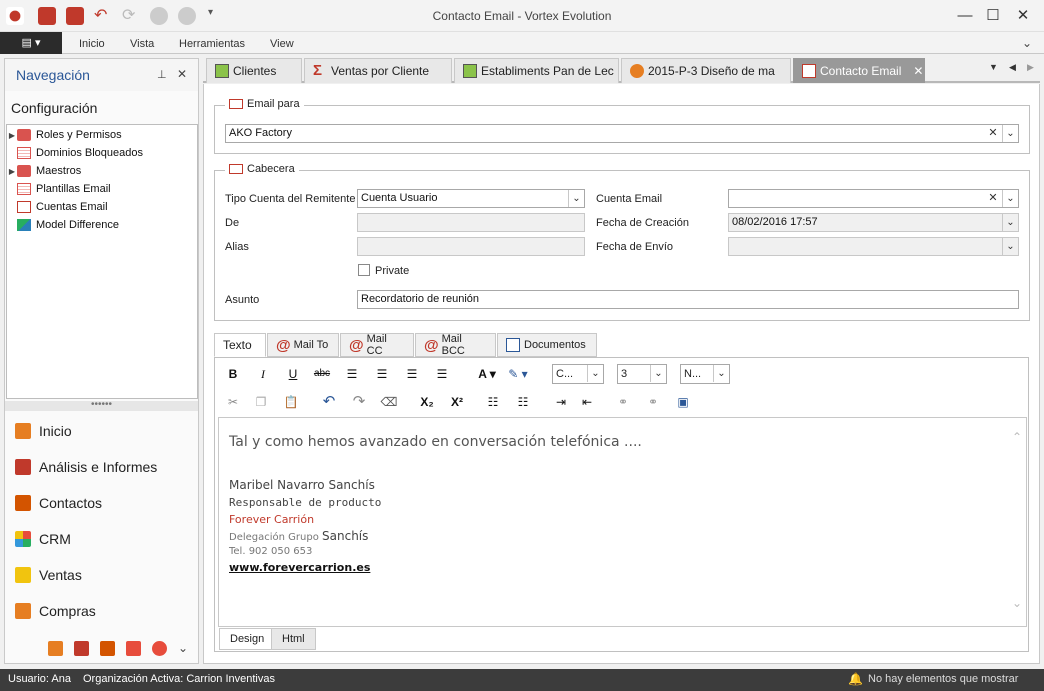  What do you see at coordinates (329, 402) in the screenshot?
I see `undo-icon: ↶` at bounding box center [329, 402].